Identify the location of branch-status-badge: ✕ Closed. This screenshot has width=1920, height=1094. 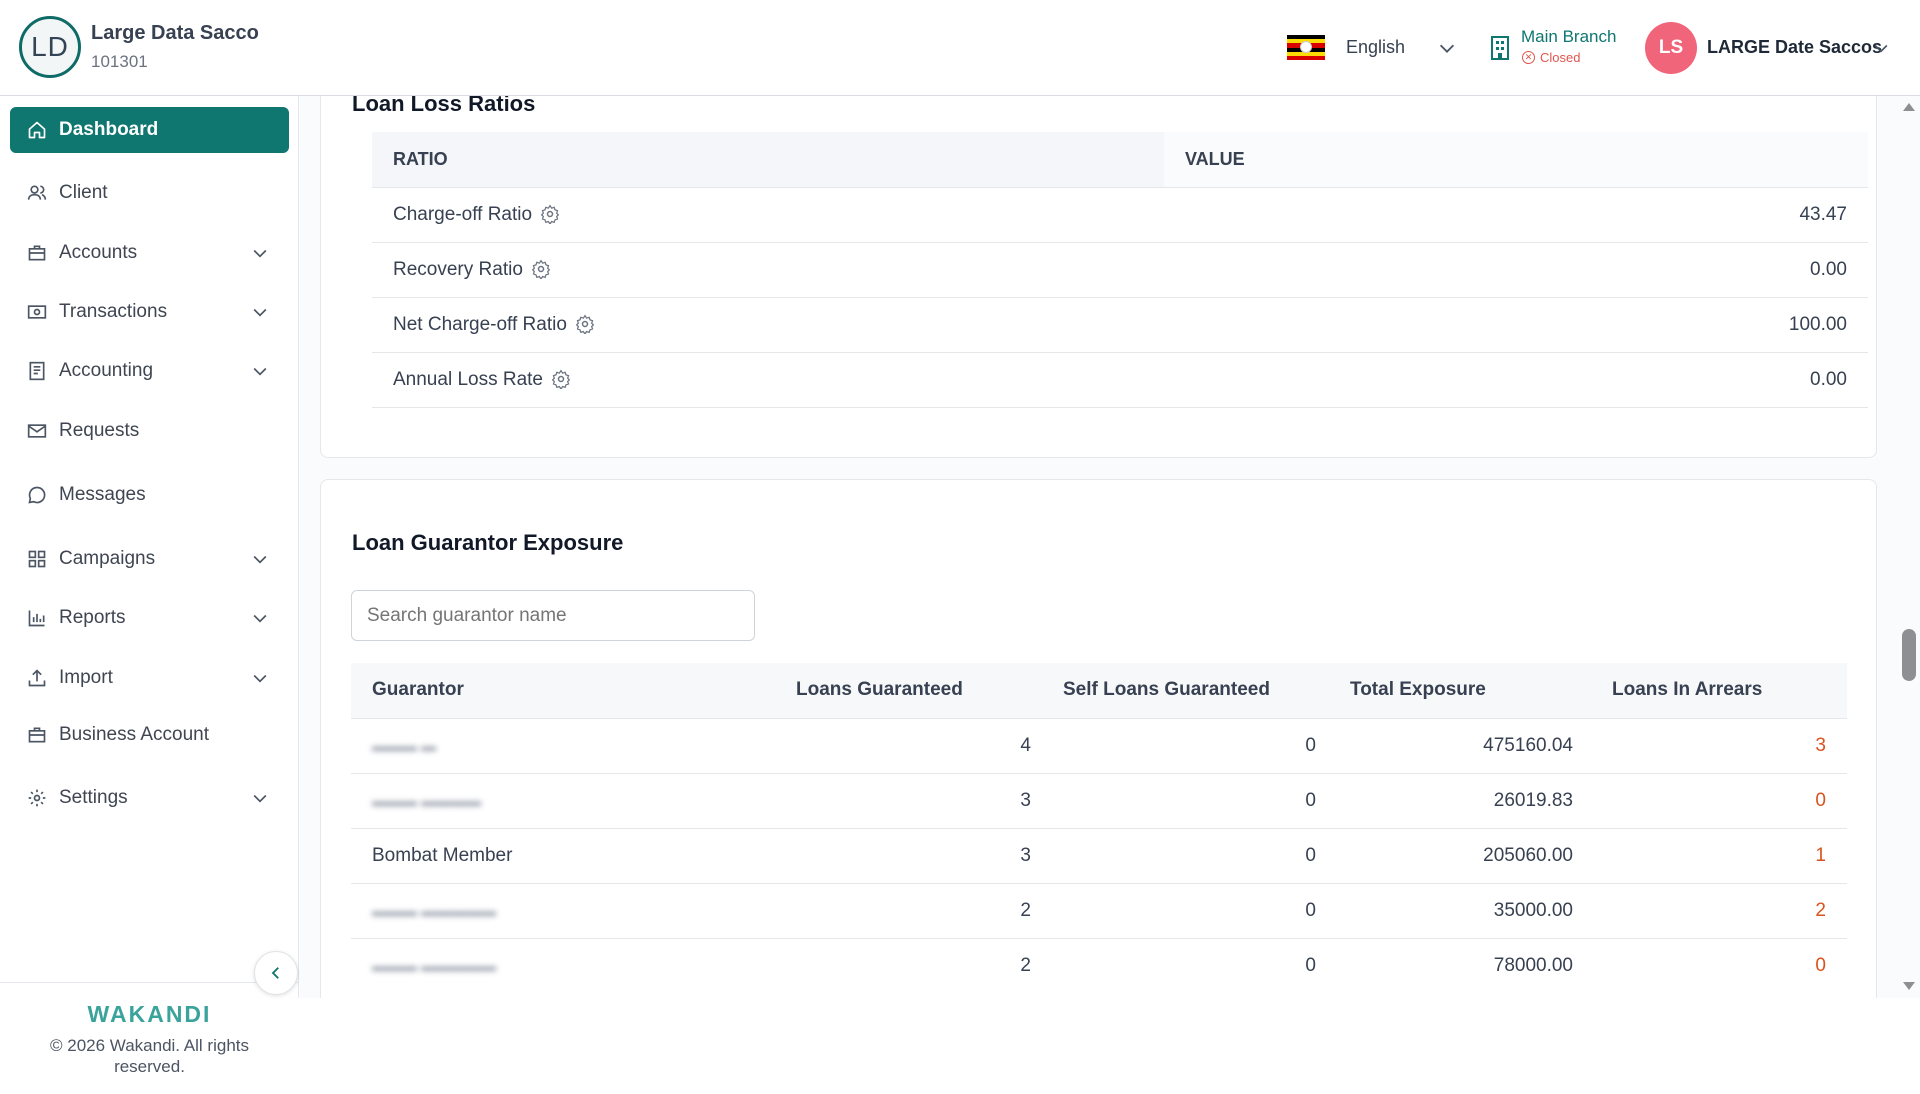
(1551, 57).